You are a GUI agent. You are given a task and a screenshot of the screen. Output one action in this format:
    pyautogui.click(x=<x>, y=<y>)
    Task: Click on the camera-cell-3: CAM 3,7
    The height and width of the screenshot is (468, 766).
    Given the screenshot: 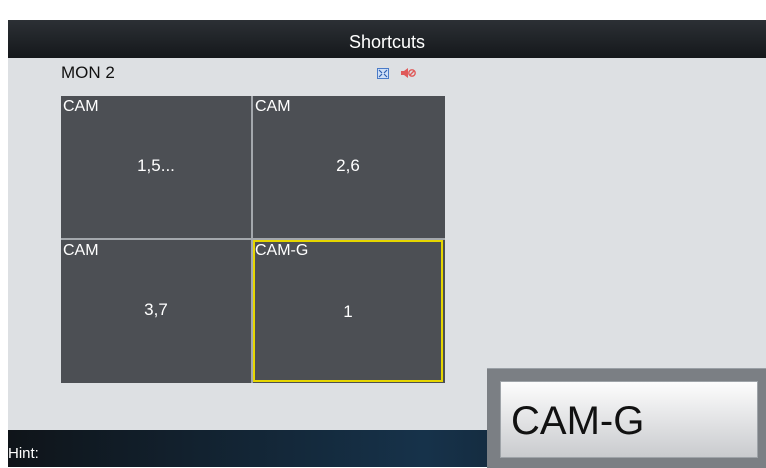 What is the action you would take?
    pyautogui.click(x=156, y=311)
    